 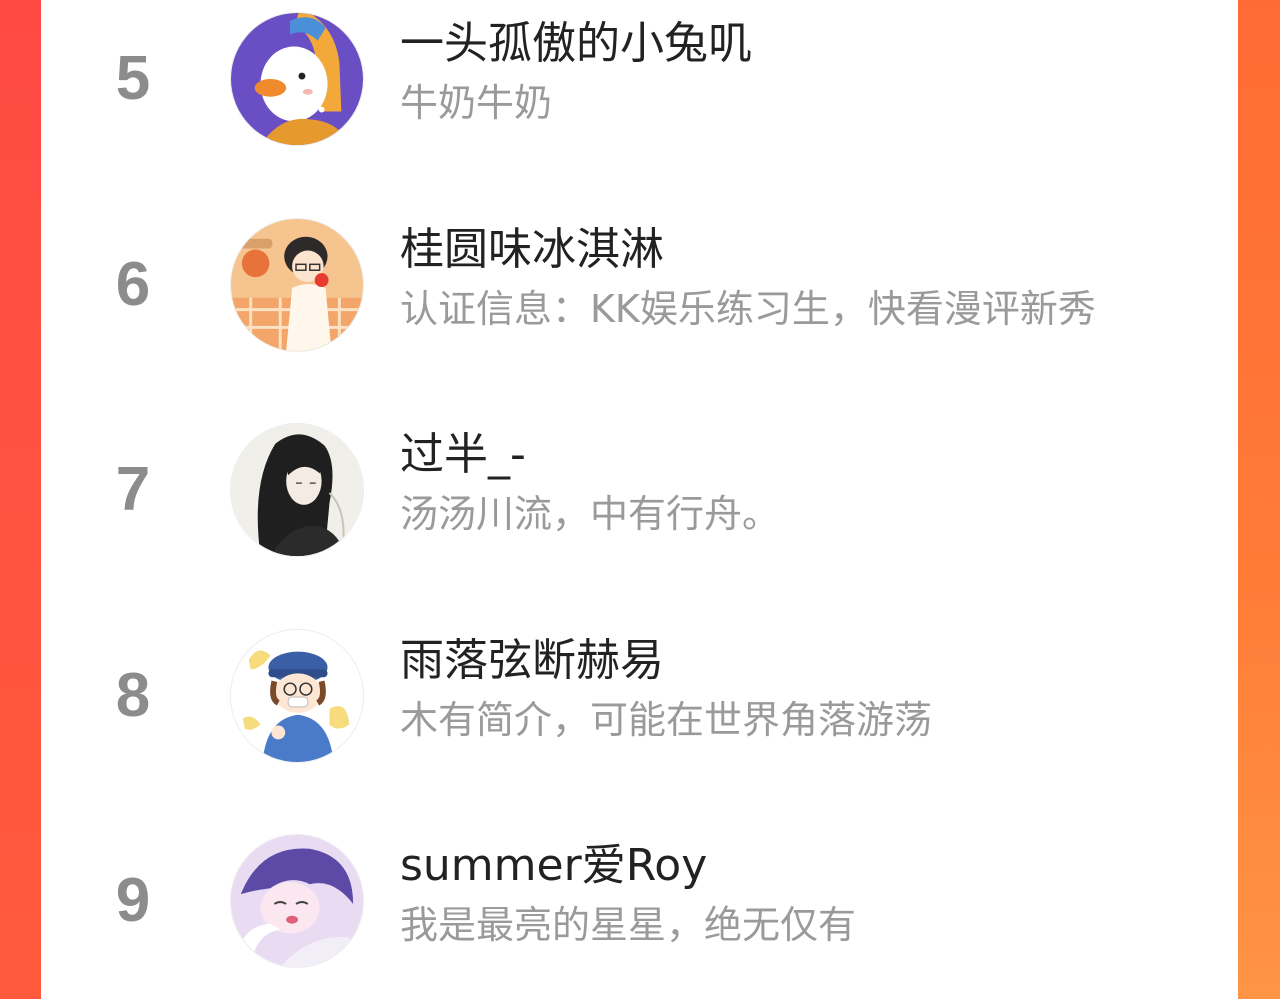 I want to click on rank-number: 9, so click(x=133, y=901).